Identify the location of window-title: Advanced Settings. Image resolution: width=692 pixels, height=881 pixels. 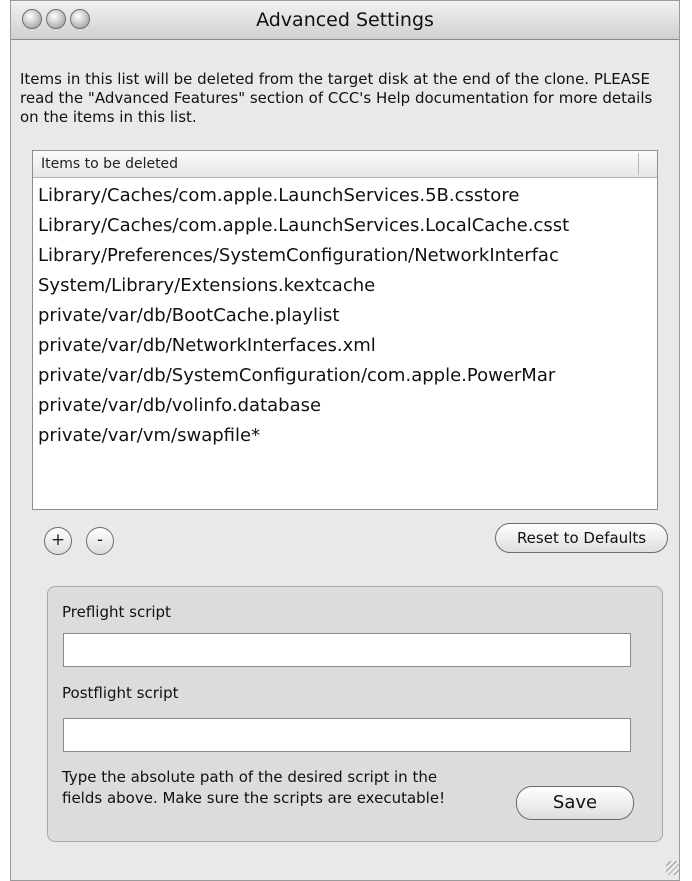
(345, 20).